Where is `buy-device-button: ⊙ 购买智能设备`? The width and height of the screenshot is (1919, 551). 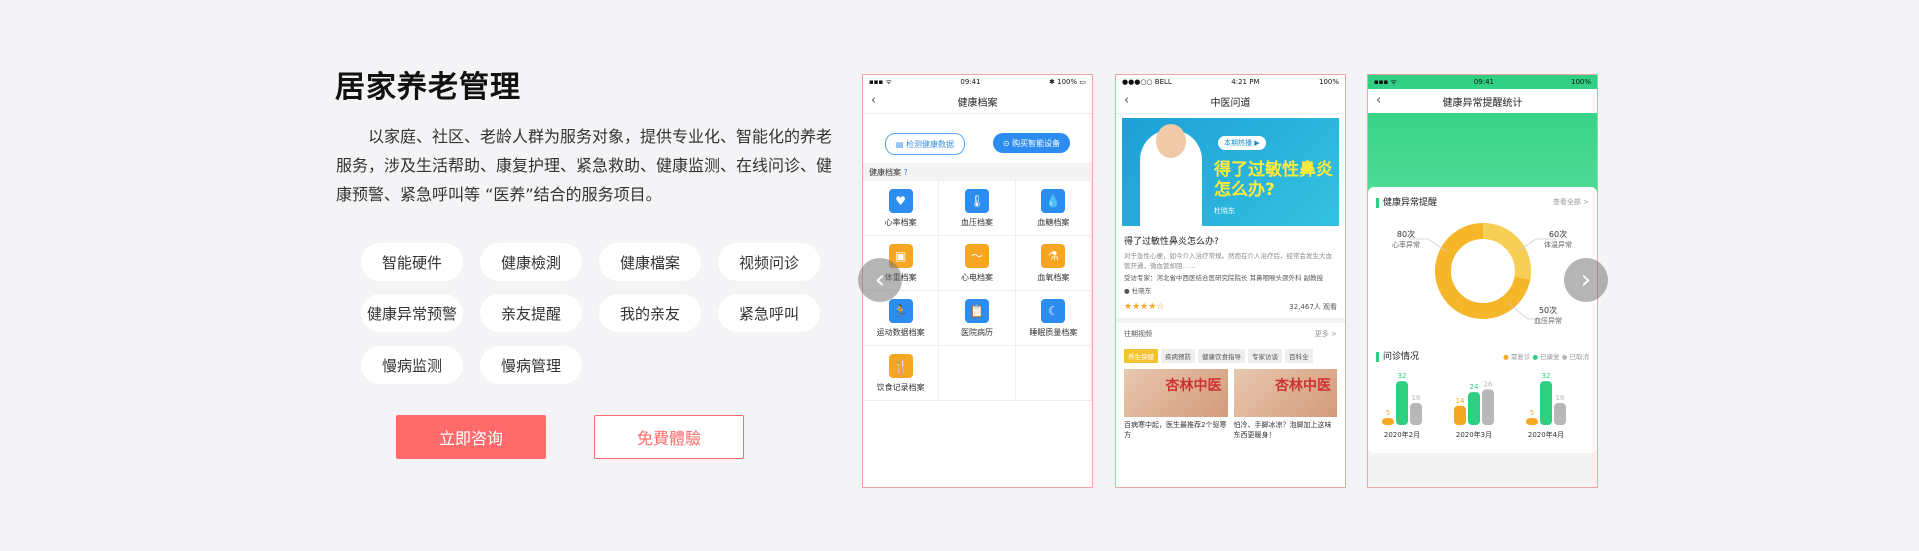
buy-device-button: ⊙ 购买智能设备 is located at coordinates (1031, 143).